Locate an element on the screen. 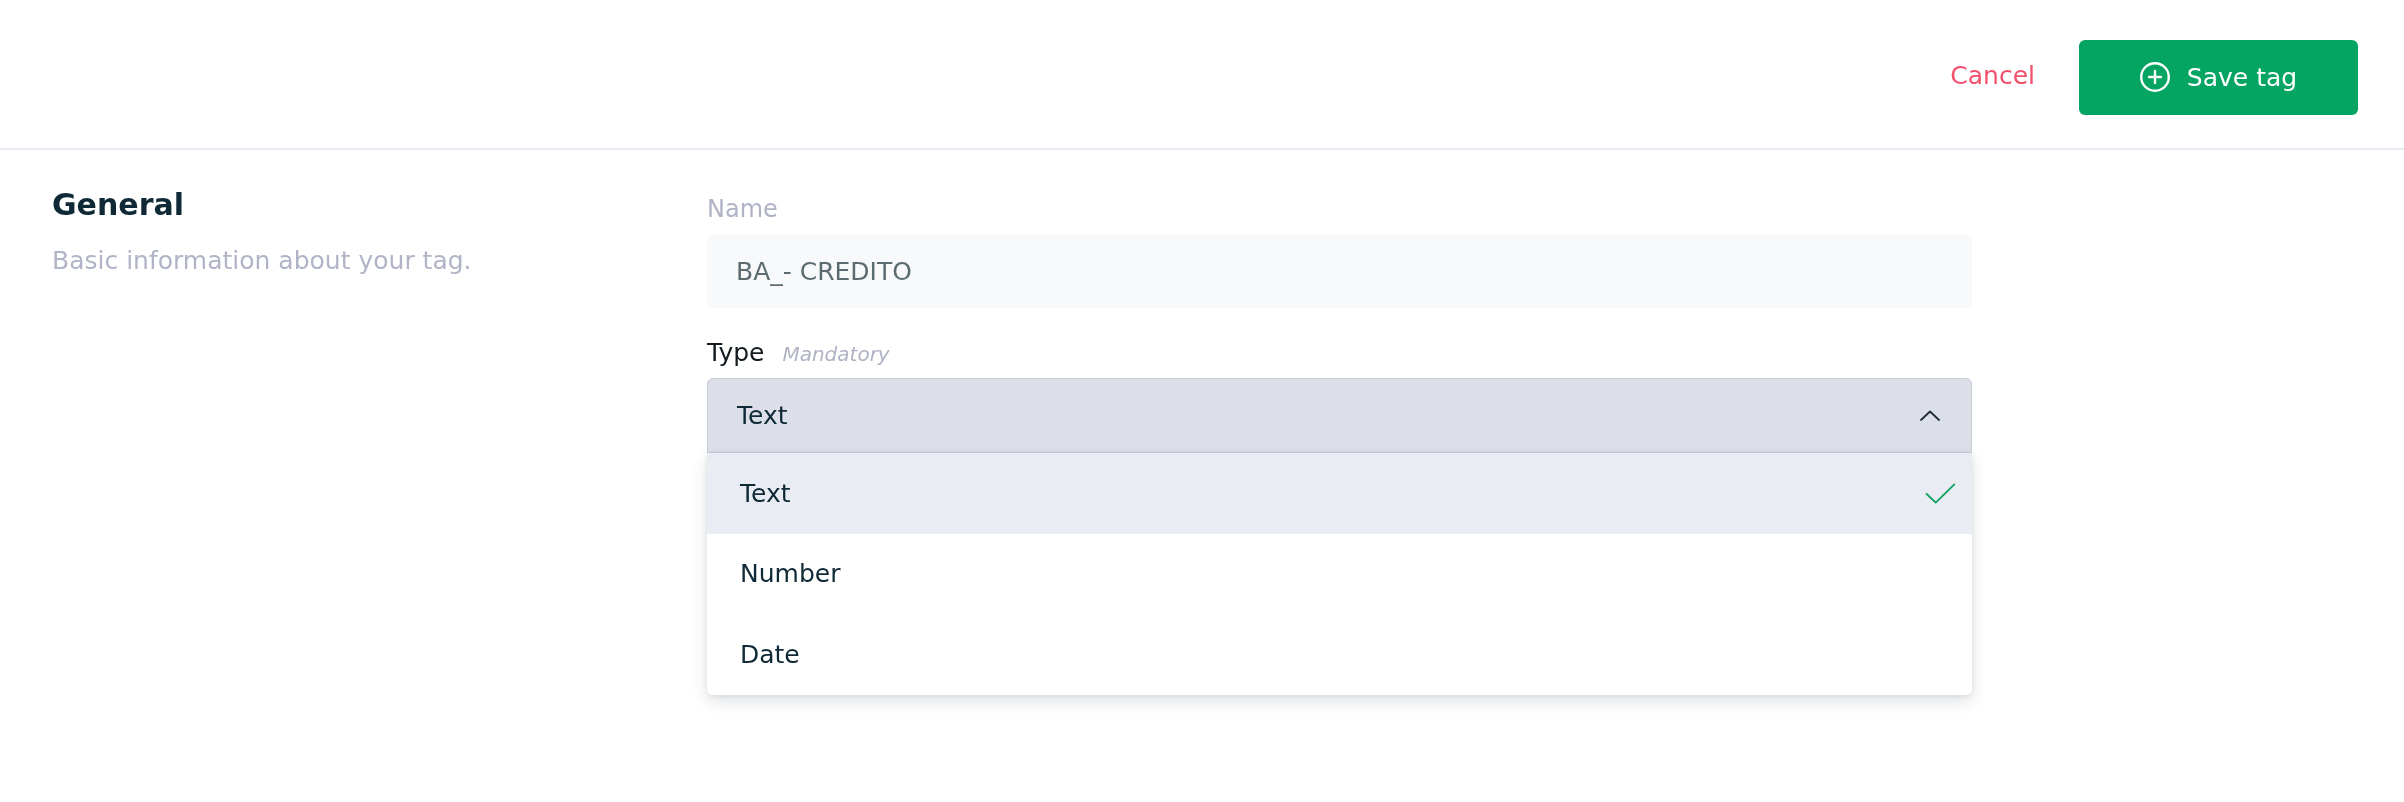 The height and width of the screenshot is (802, 2404). field-label: Name is located at coordinates (742, 209).